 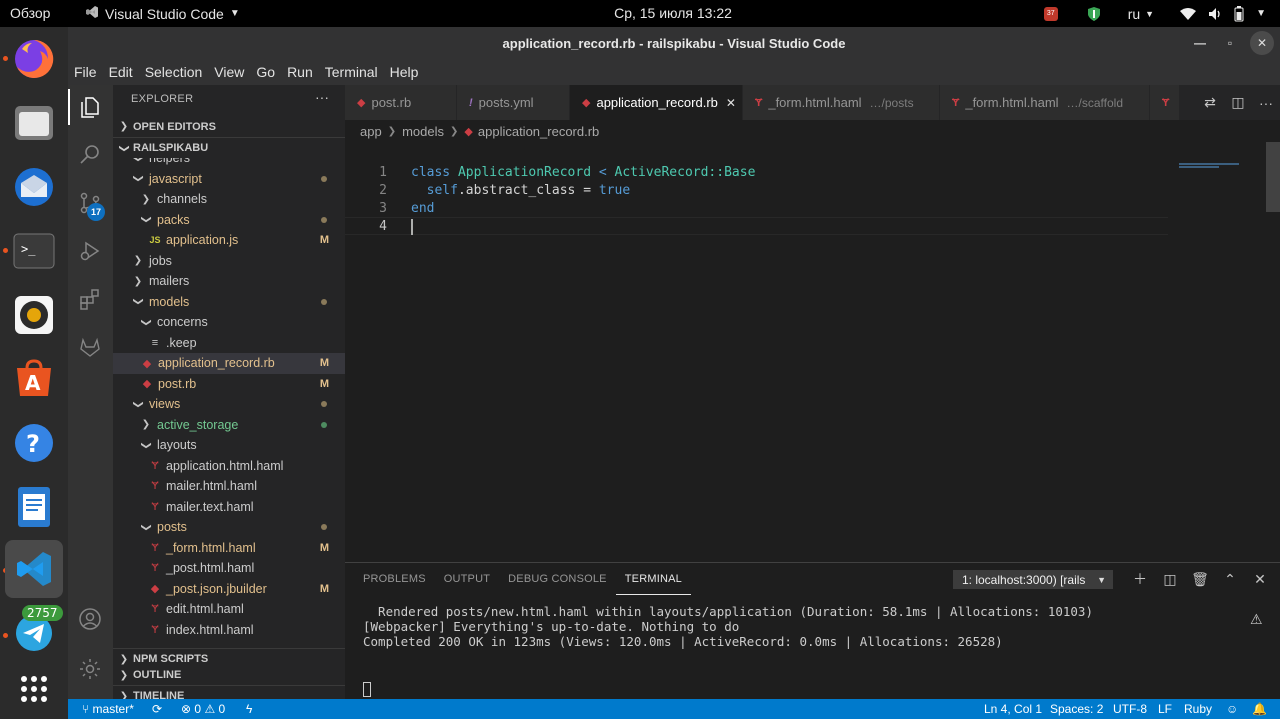 What do you see at coordinates (1140, 579) in the screenshot?
I see `new-terminal-icon: ＋` at bounding box center [1140, 579].